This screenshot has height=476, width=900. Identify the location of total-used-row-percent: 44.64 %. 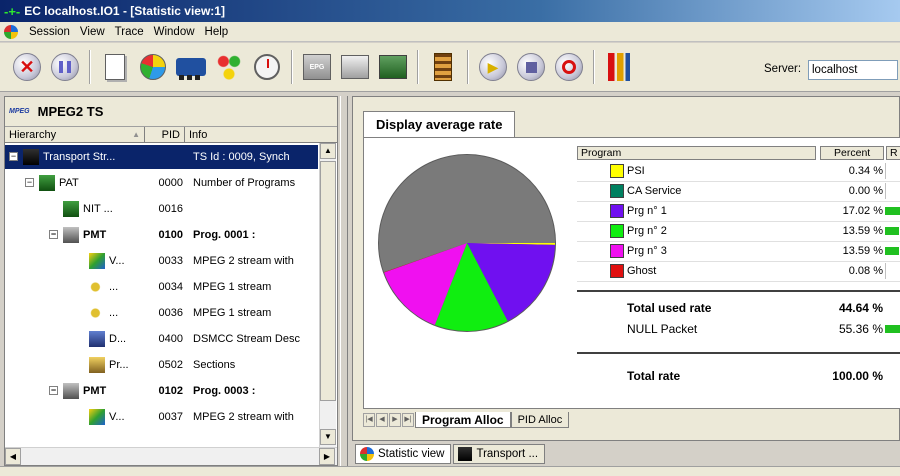
(860, 308).